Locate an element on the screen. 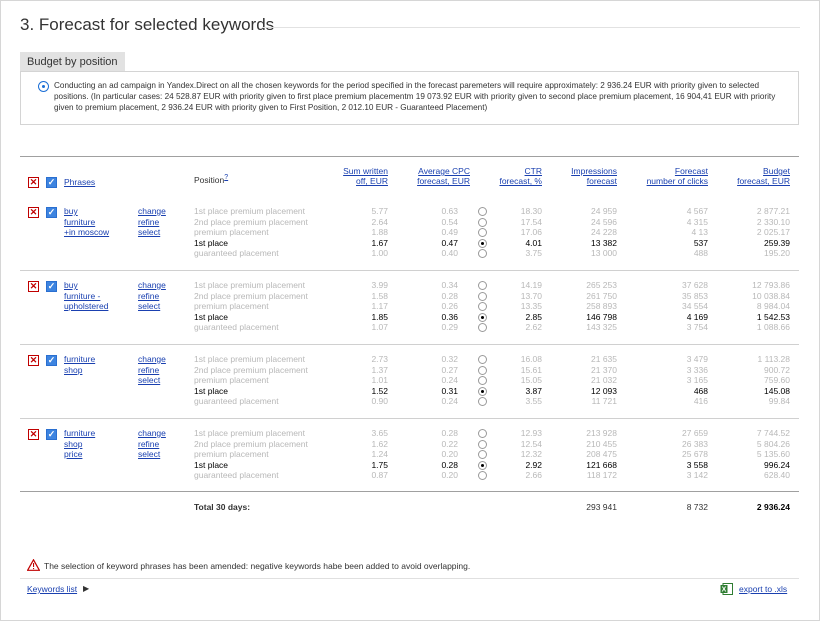  cell-ctr: 15.05 is located at coordinates (531, 380).